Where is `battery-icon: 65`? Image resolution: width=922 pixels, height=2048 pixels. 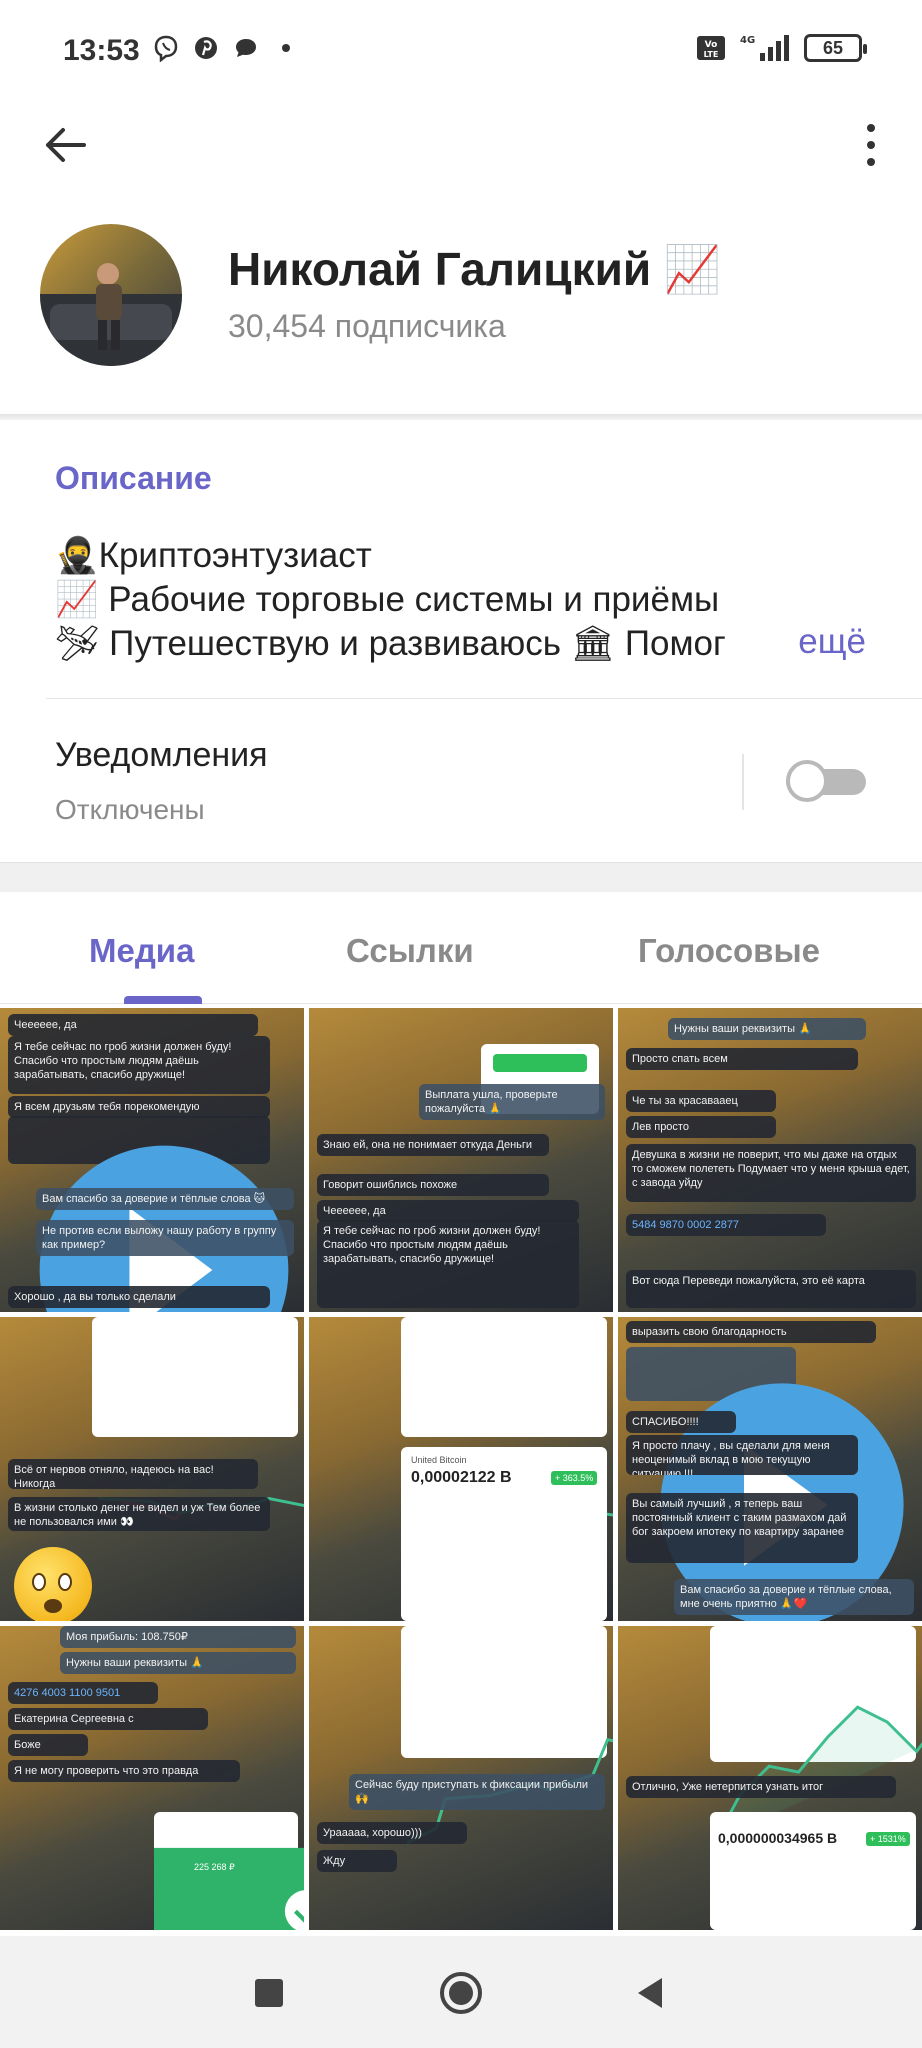 battery-icon: 65 is located at coordinates (835, 48).